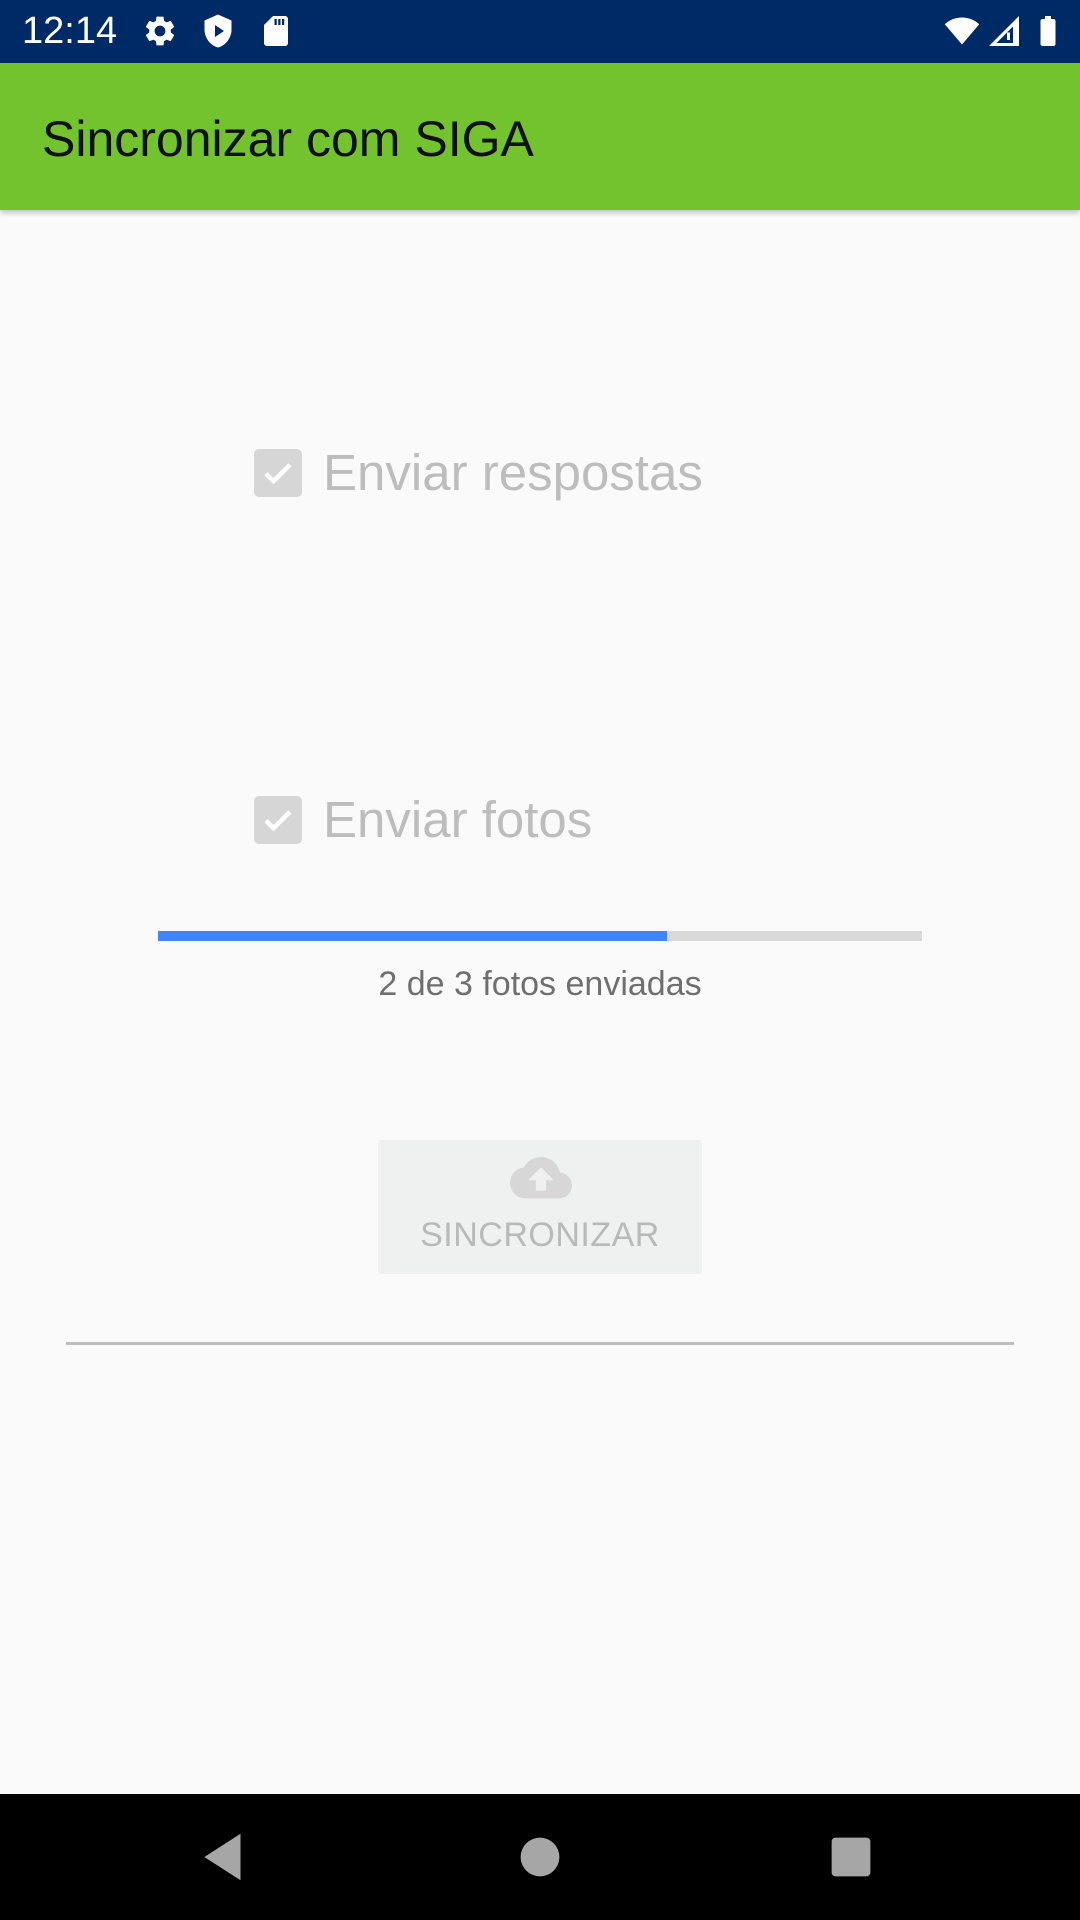  I want to click on send-photos-checkbox, so click(278, 820).